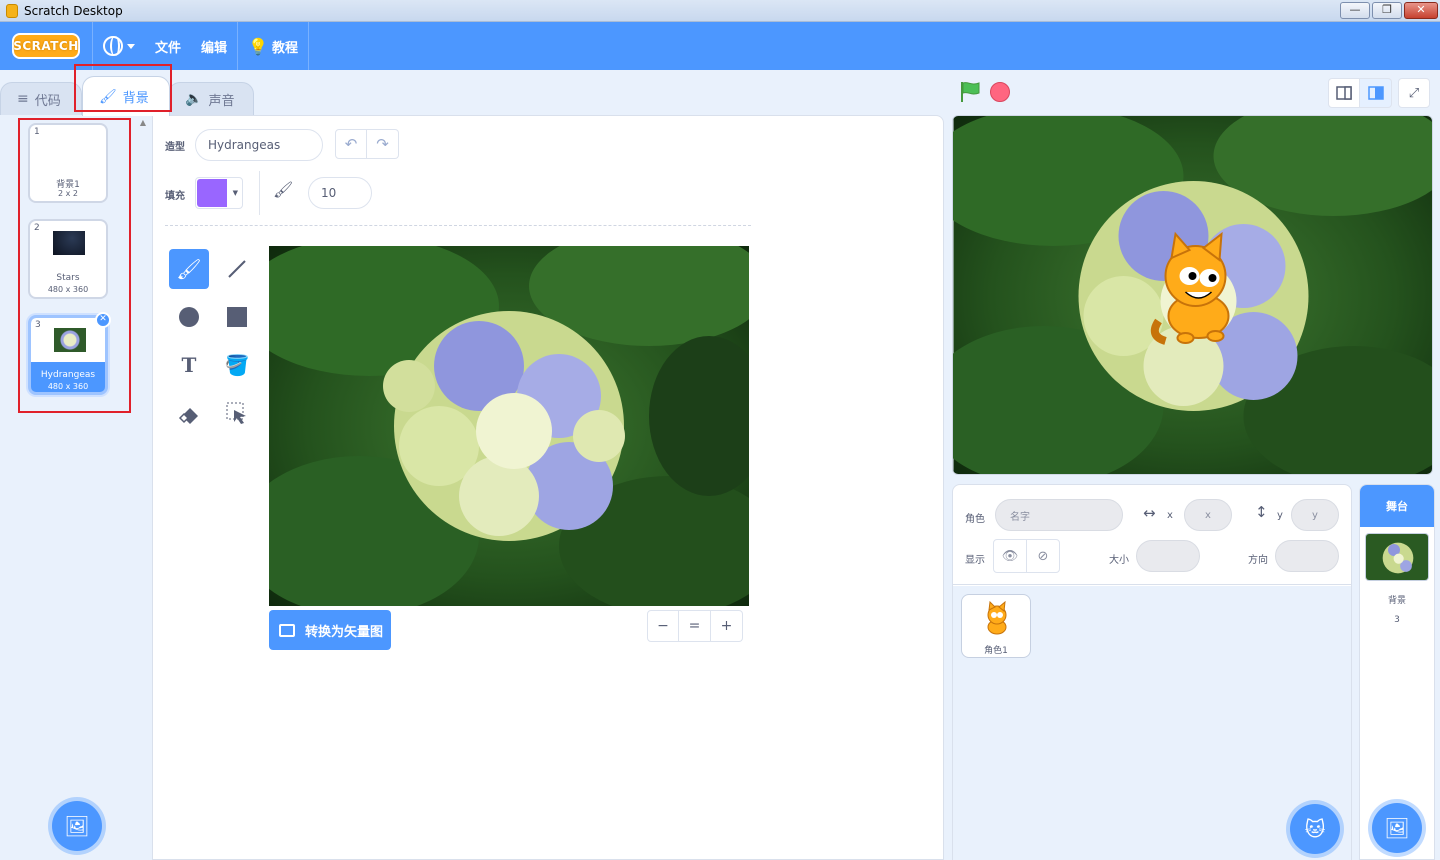 This screenshot has width=1440, height=860. I want to click on zoom-out-button: −, so click(663, 626).